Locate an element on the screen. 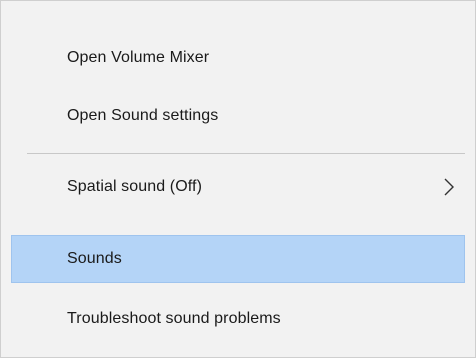 The height and width of the screenshot is (358, 476). chevron-right-icon is located at coordinates (449, 187).